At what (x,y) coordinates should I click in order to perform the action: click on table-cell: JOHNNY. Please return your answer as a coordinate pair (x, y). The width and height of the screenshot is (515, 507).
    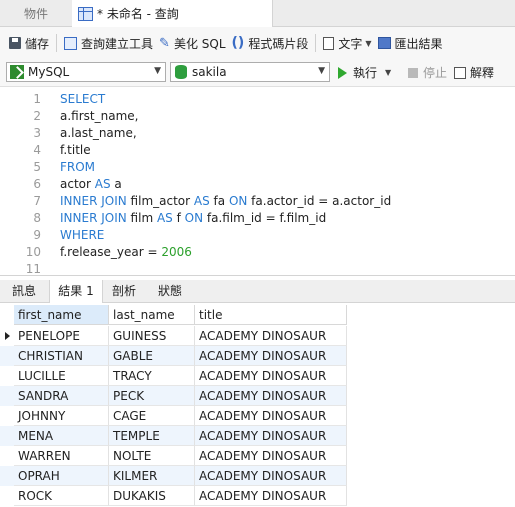
    Looking at the image, I should click on (61, 416).